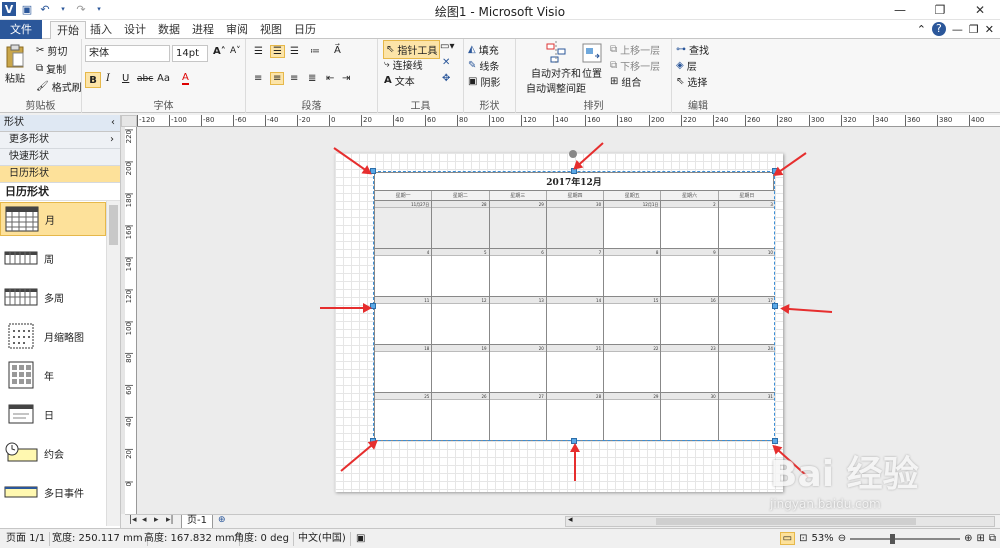  Describe the element at coordinates (235, 51) in the screenshot. I see `shrink-font-button: A˅` at that location.